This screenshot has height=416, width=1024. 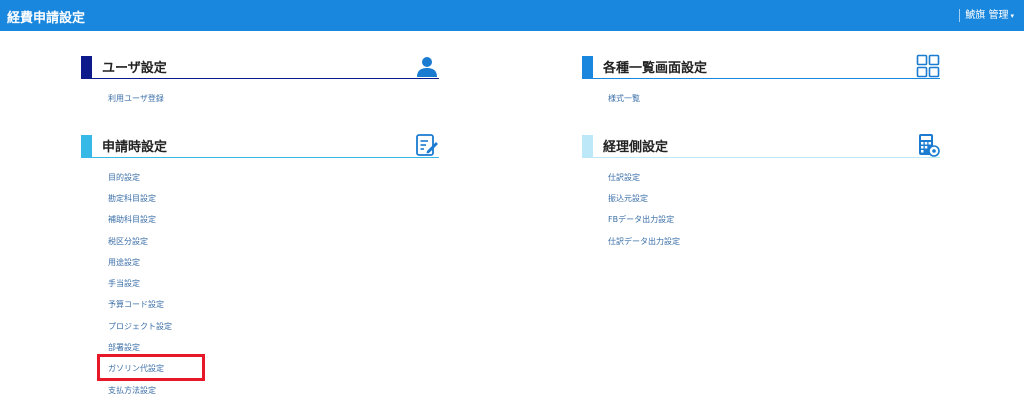 What do you see at coordinates (260, 146) in the screenshot?
I see `section-apply-settings: 申請時設定` at bounding box center [260, 146].